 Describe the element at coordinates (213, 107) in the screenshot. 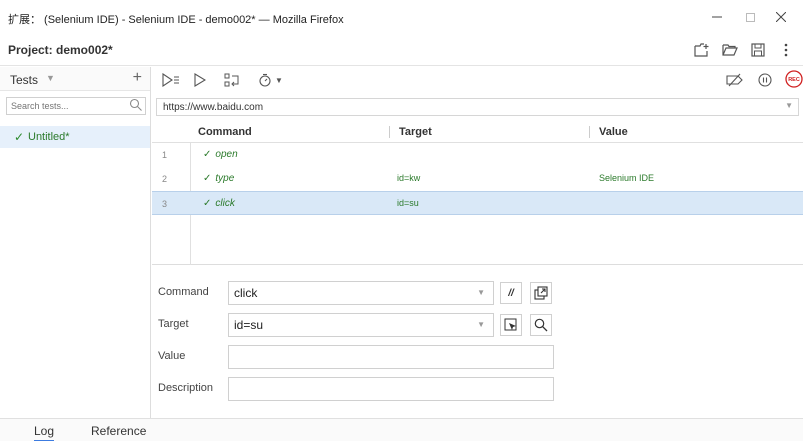

I see `base-url-value: https://www.baidu.com` at that location.